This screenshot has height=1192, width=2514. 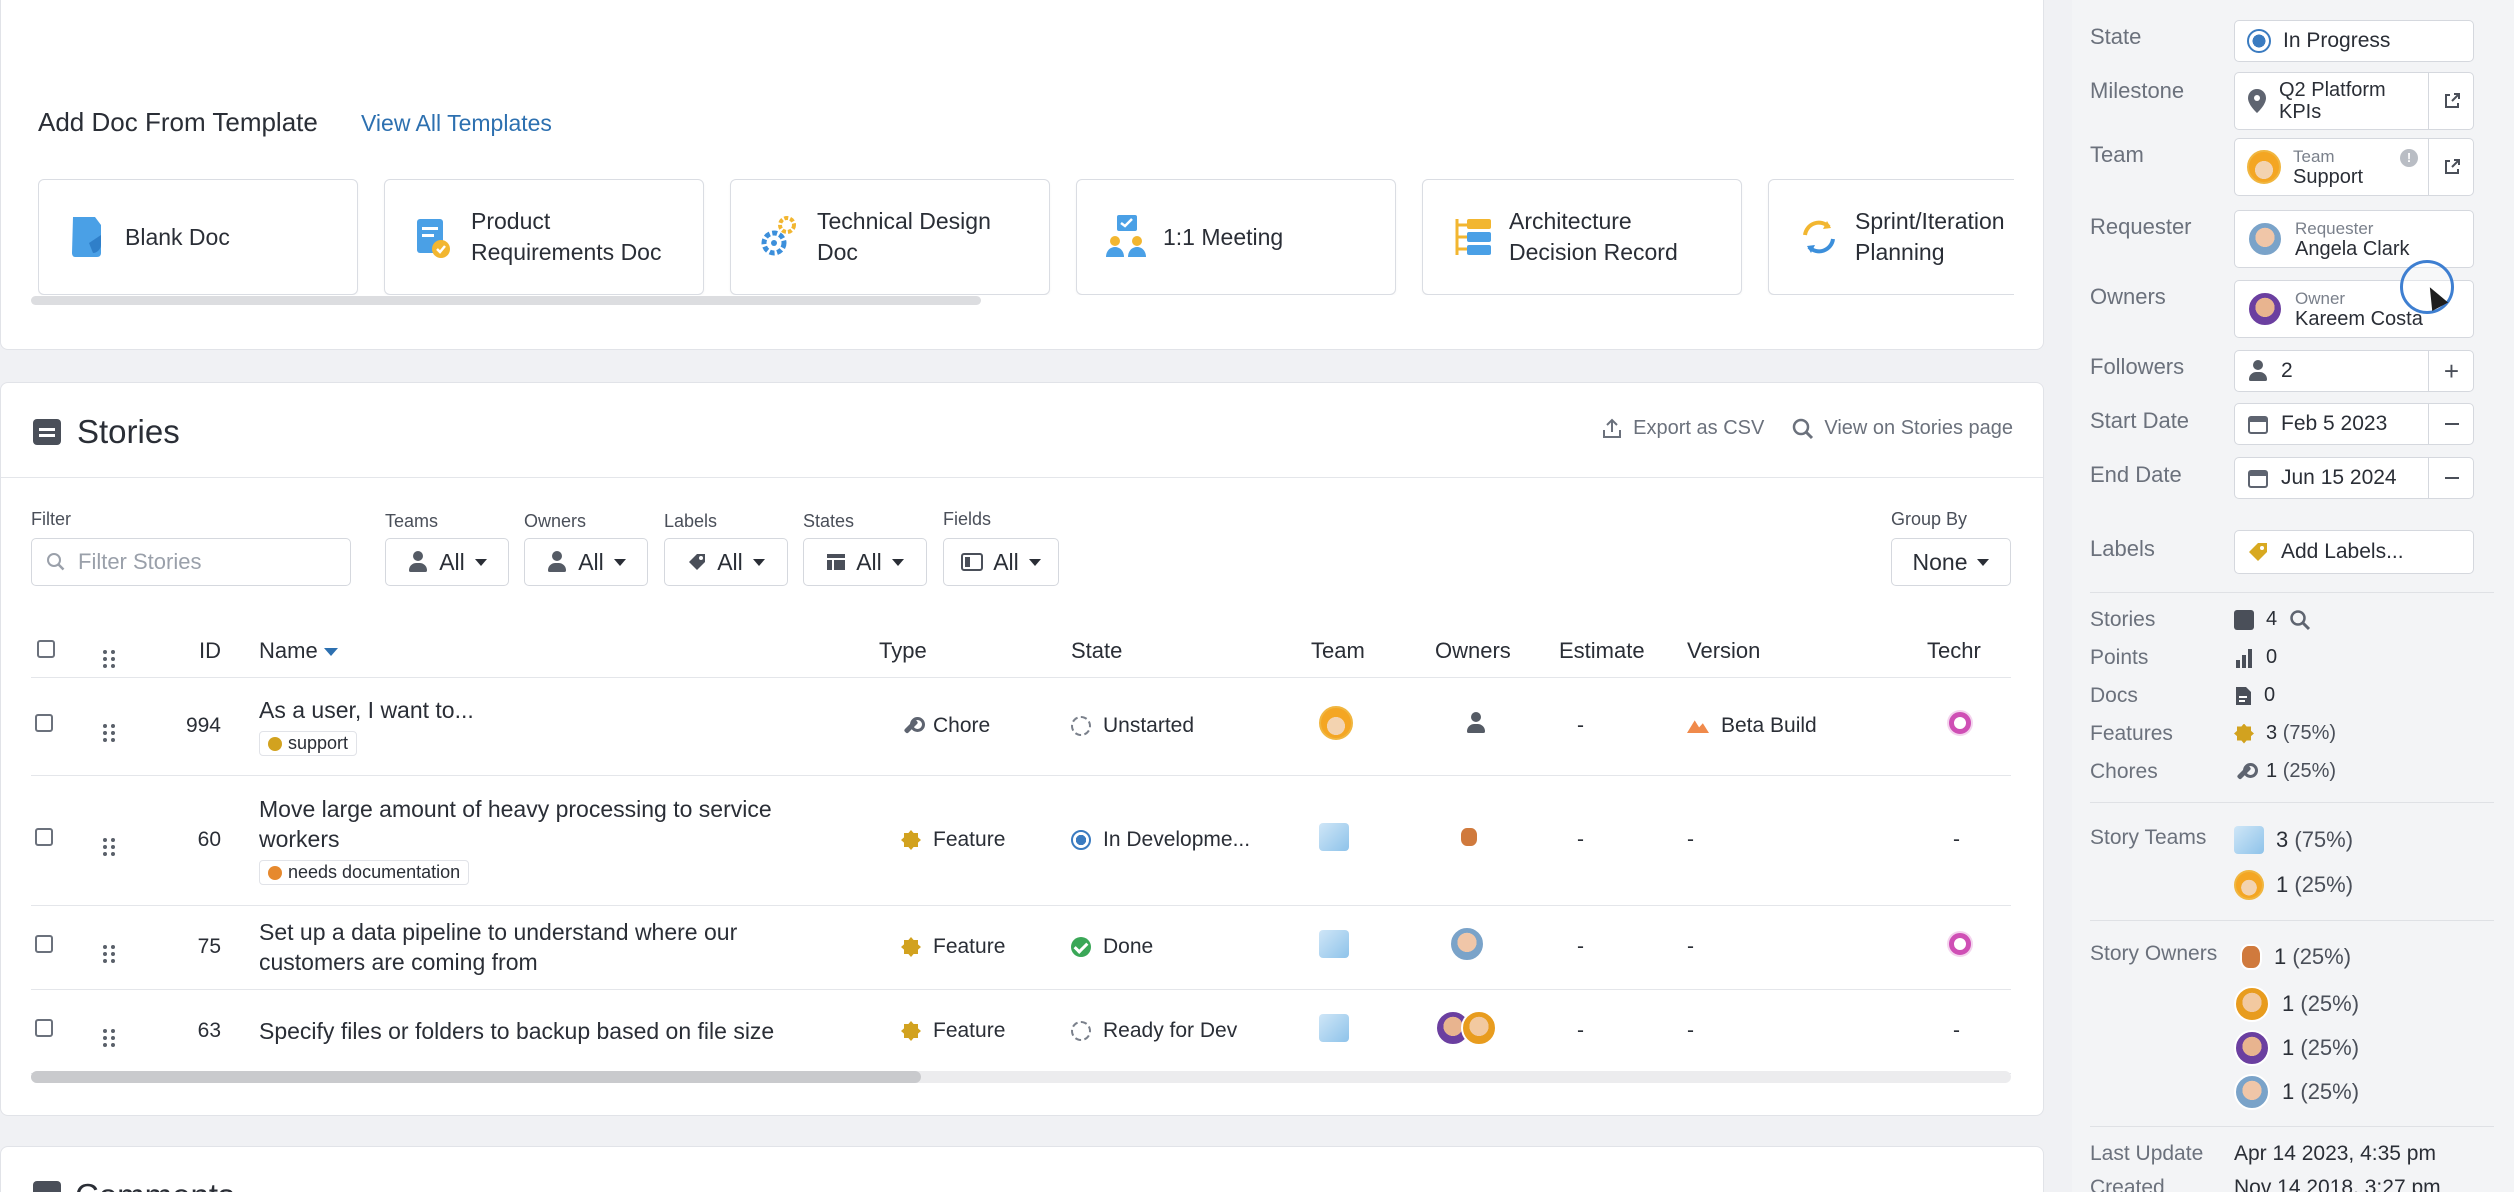 What do you see at coordinates (2354, 41) in the screenshot?
I see `state-dropdown: In Progress` at bounding box center [2354, 41].